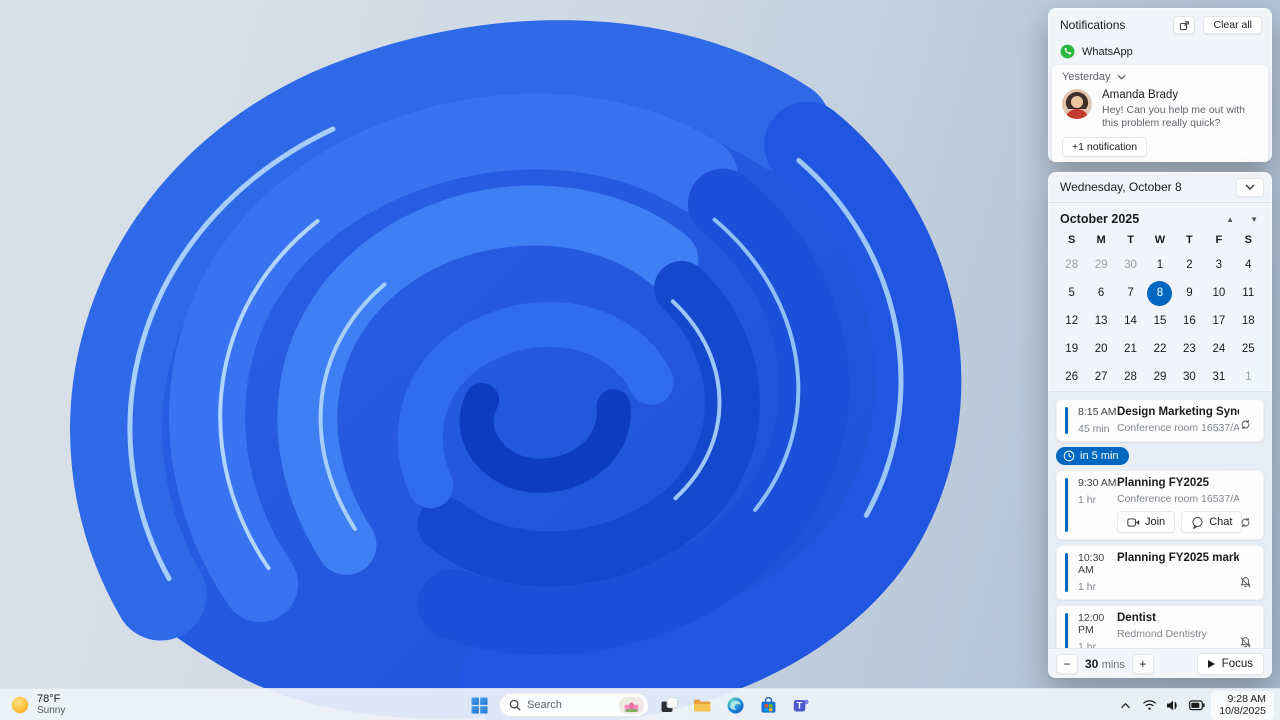 The image size is (1280, 720). What do you see at coordinates (1218, 377) in the screenshot?
I see `calendar-day: 31` at bounding box center [1218, 377].